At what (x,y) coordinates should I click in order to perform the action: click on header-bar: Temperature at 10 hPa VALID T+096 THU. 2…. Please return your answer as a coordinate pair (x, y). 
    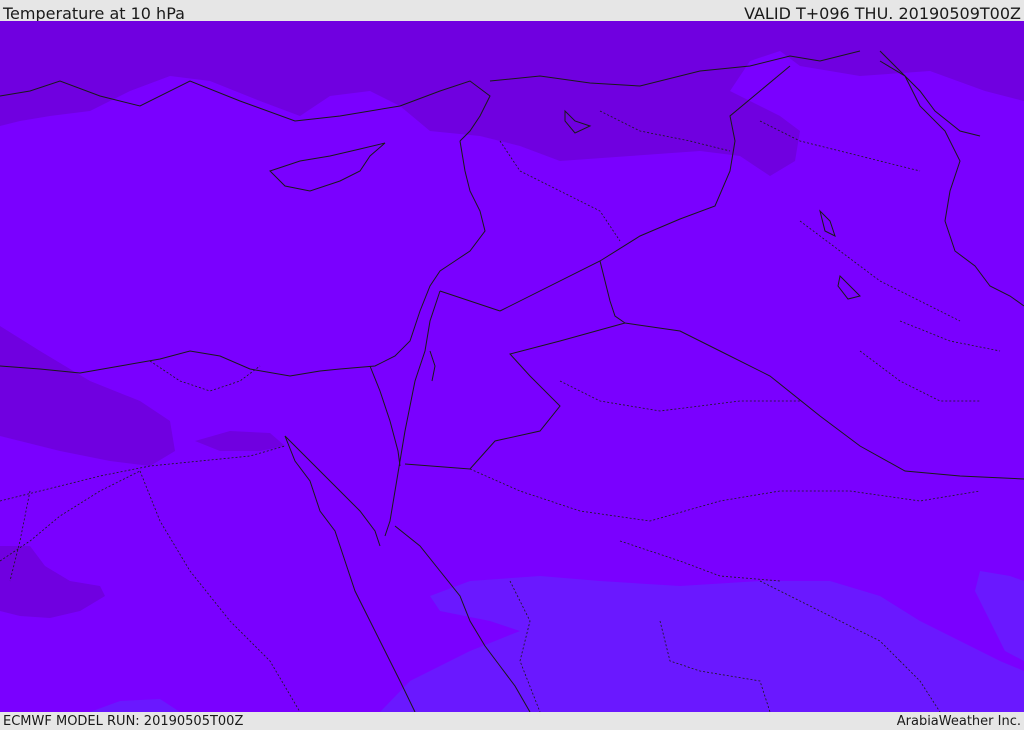
    Looking at the image, I should click on (512, 11).